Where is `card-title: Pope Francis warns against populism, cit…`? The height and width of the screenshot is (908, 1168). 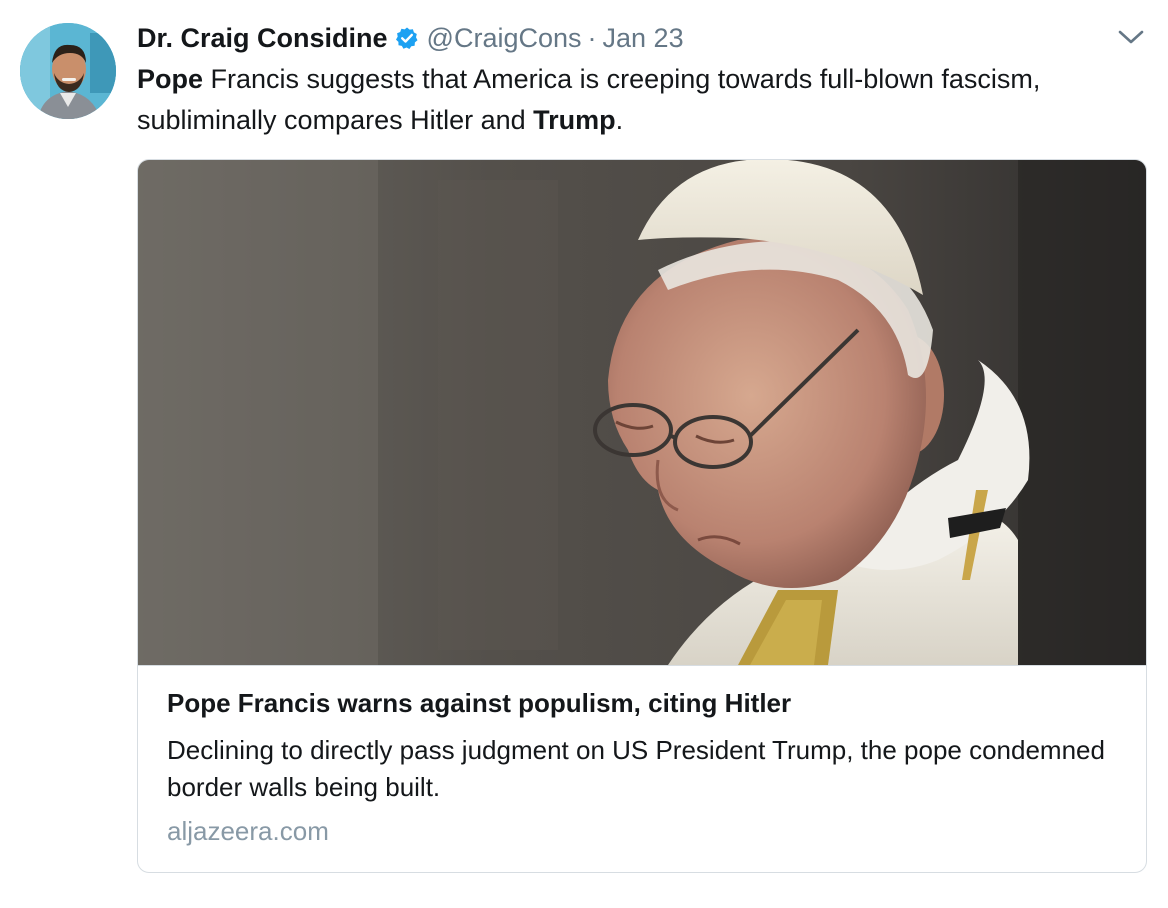
card-title: Pope Francis warns against populism, cit… is located at coordinates (479, 703).